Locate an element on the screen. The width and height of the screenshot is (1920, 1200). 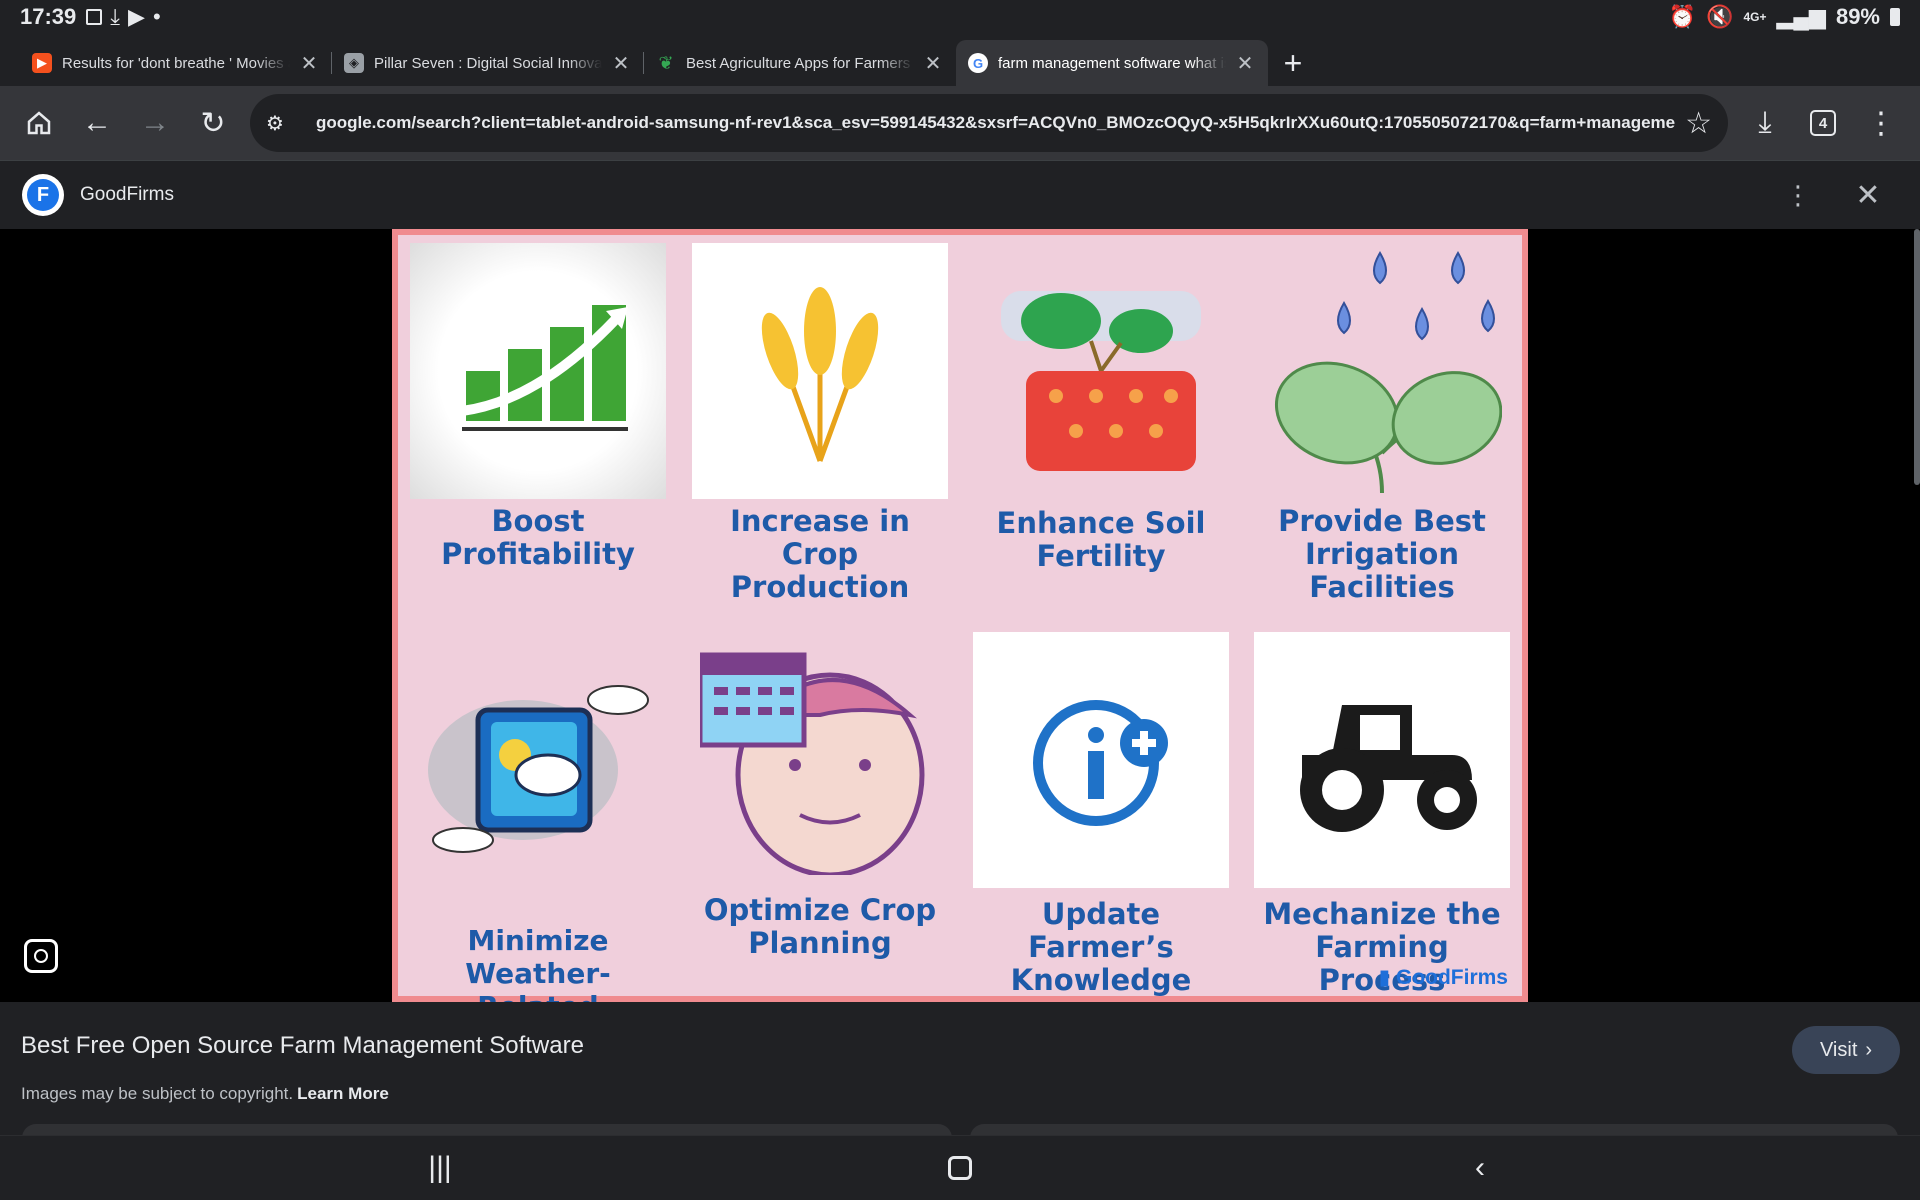
tab-title: farm management software what is t is located at coordinates (1112, 63).